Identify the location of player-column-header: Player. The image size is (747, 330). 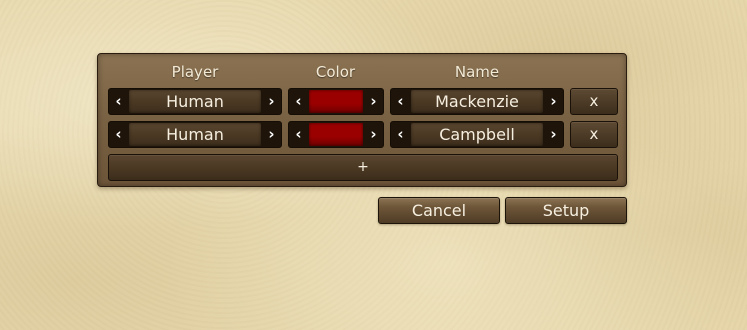
(195, 72).